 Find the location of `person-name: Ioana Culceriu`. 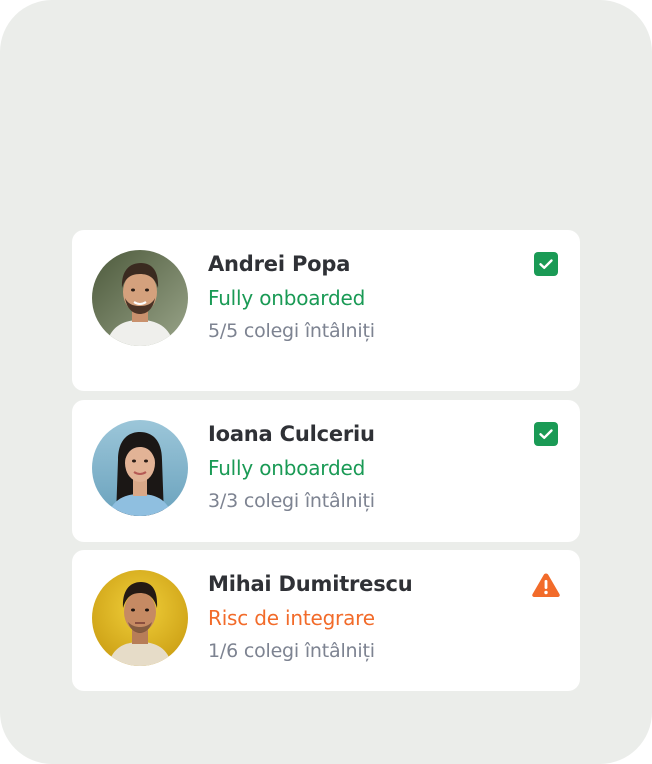

person-name: Ioana Culceriu is located at coordinates (291, 434).